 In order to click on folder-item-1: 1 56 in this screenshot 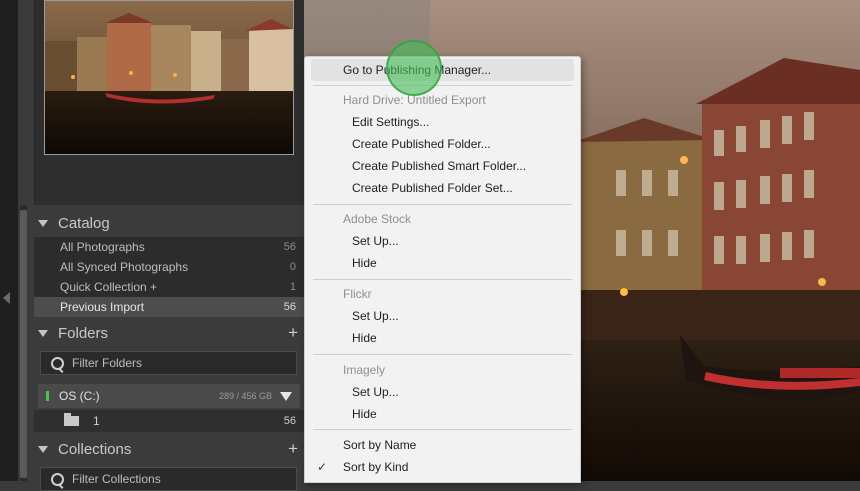, I will do `click(169, 421)`.